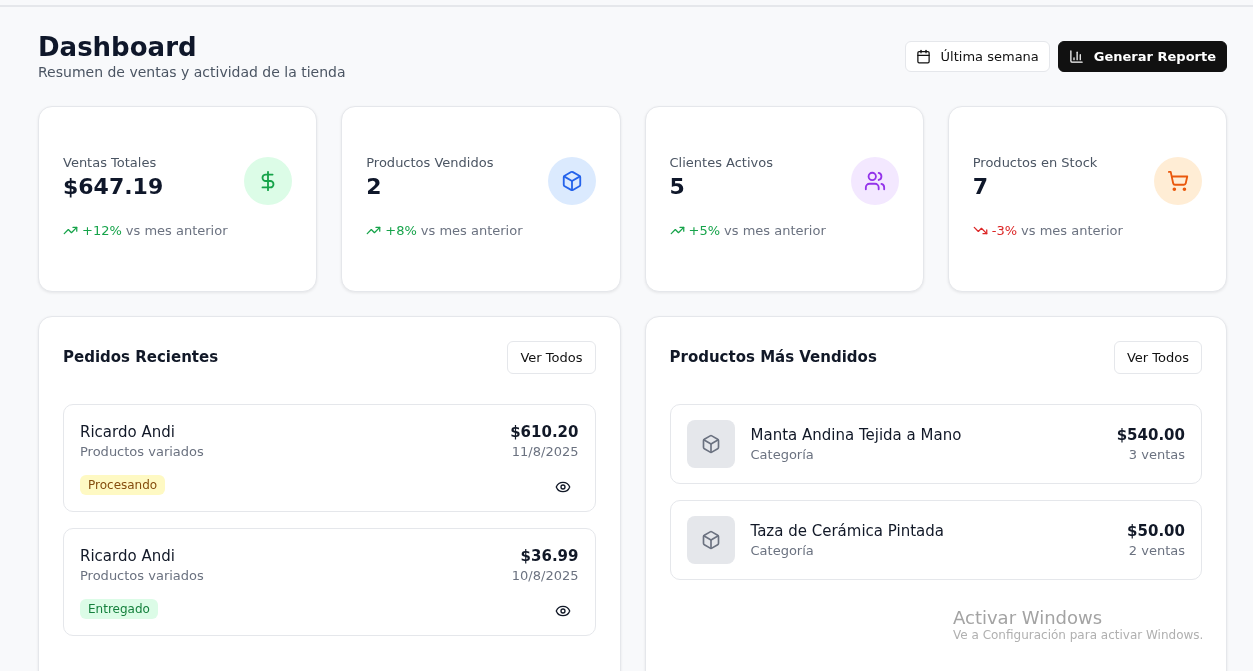 The width and height of the screenshot is (1253, 671). Describe the element at coordinates (1142, 56) in the screenshot. I see `report-button: Generar Reporte` at that location.